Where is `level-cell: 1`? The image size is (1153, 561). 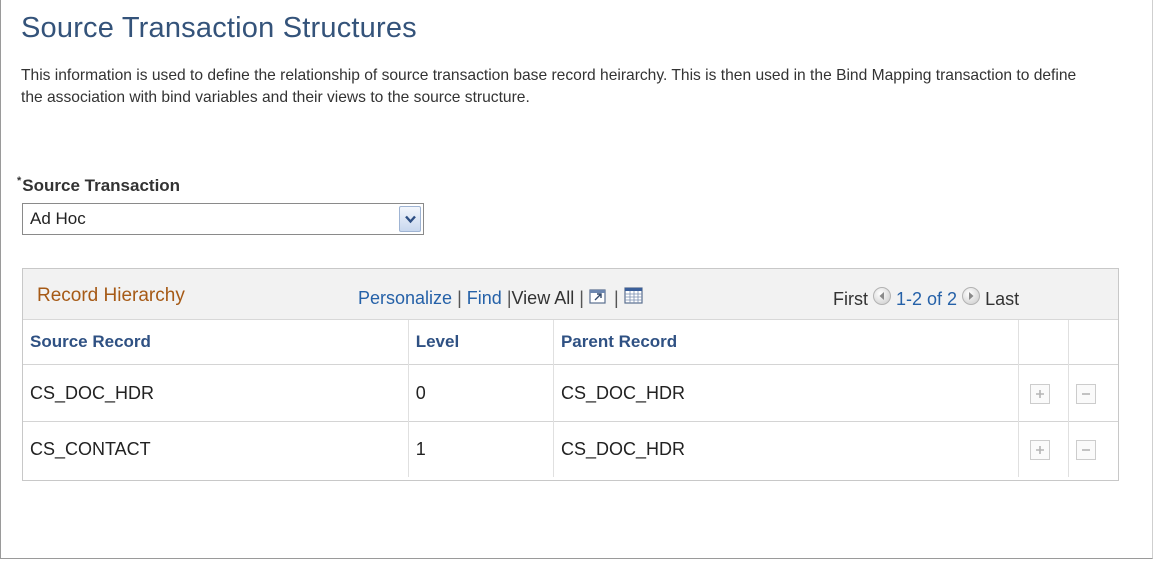
level-cell: 1 is located at coordinates (481, 449).